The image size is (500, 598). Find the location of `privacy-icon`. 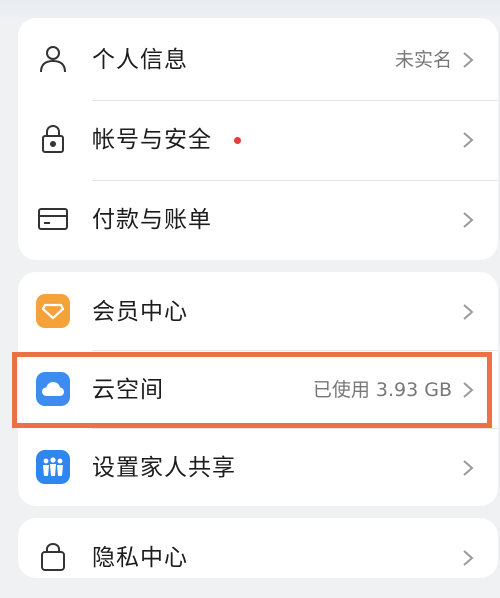

privacy-icon is located at coordinates (53, 557).